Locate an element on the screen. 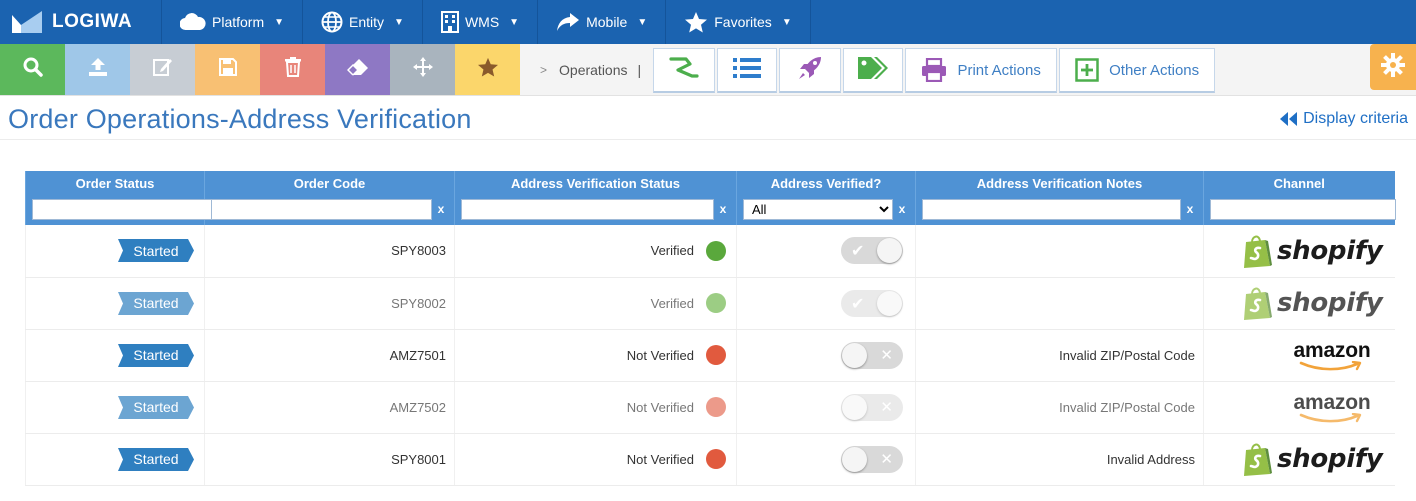 The image size is (1416, 501). delete-button is located at coordinates (292, 69).